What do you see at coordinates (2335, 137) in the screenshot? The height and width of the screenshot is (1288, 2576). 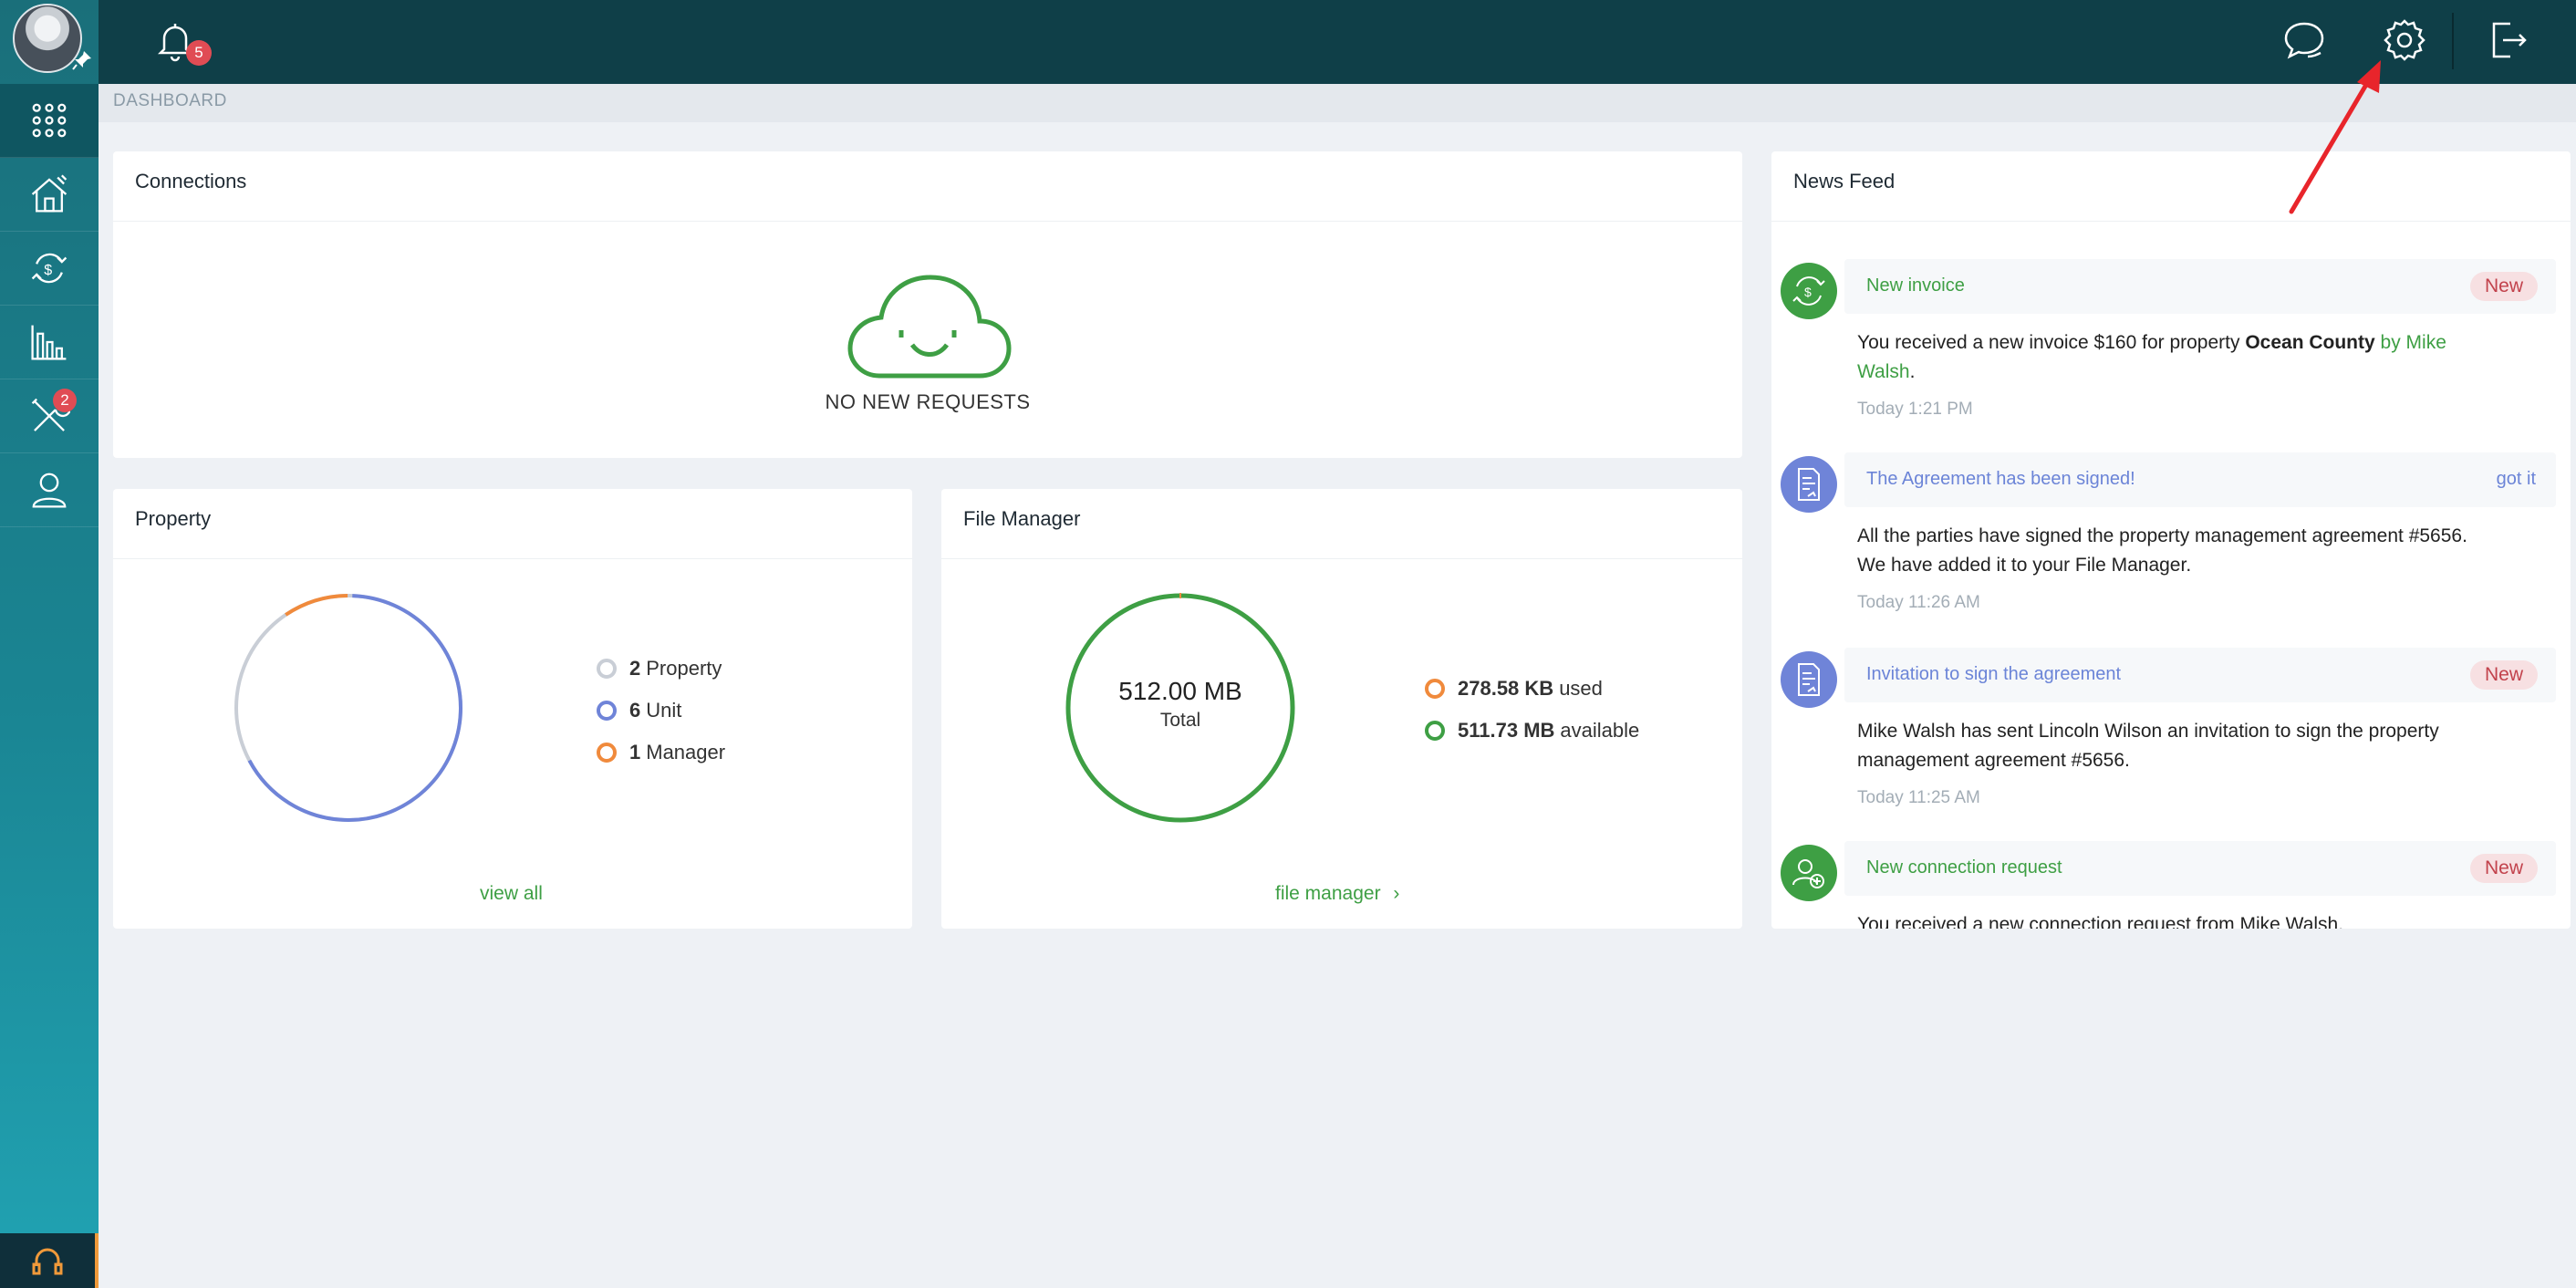 I see `annotation-arrow-icon` at bounding box center [2335, 137].